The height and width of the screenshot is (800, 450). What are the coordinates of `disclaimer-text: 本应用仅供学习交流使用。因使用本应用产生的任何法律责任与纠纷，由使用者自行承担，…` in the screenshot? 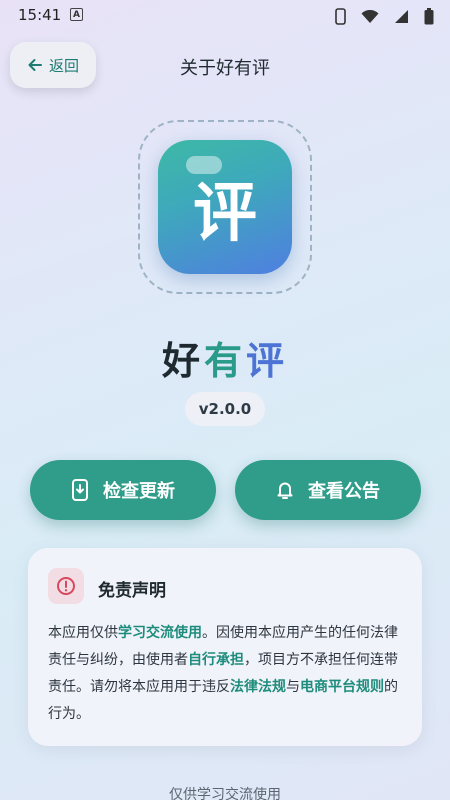 It's located at (228, 674).